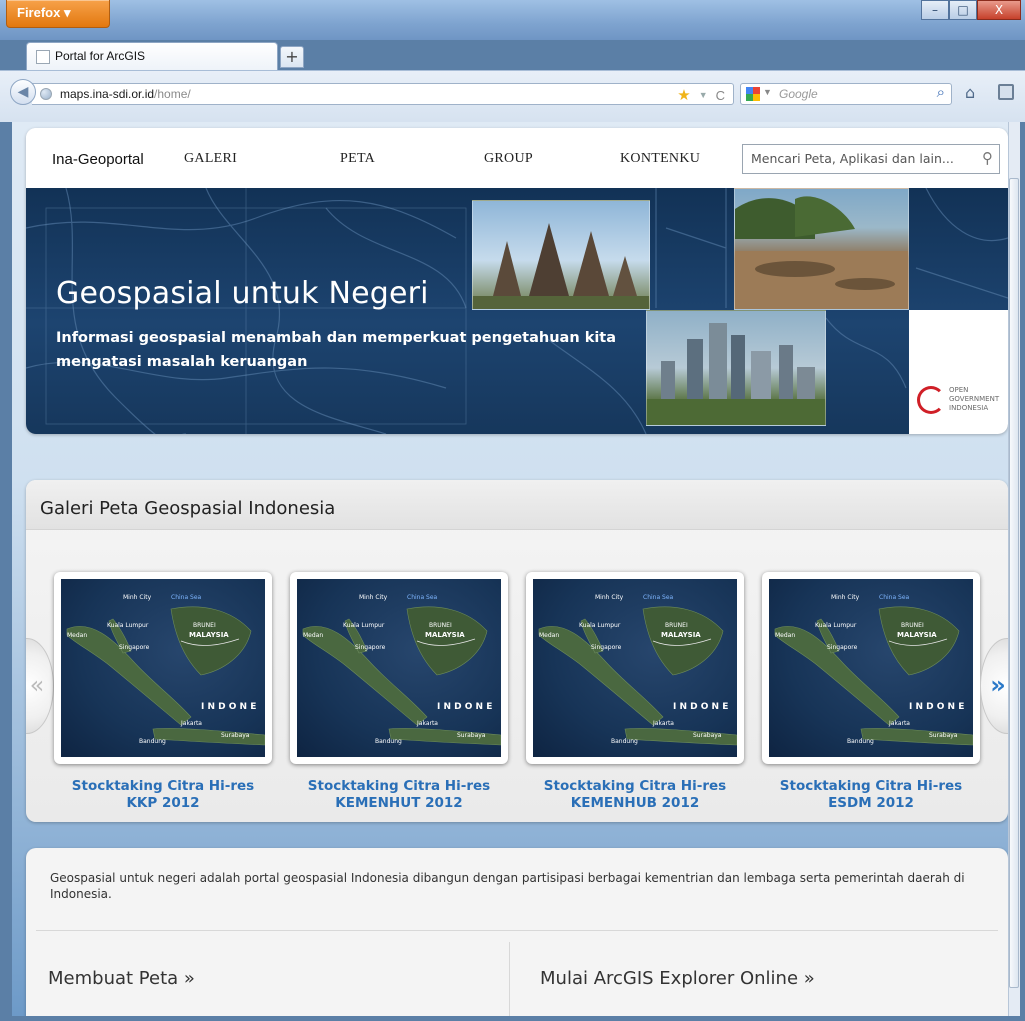 The height and width of the screenshot is (1021, 1025). What do you see at coordinates (767, 92) in the screenshot?
I see `search-engine-dropdown-icon: ▼` at bounding box center [767, 92].